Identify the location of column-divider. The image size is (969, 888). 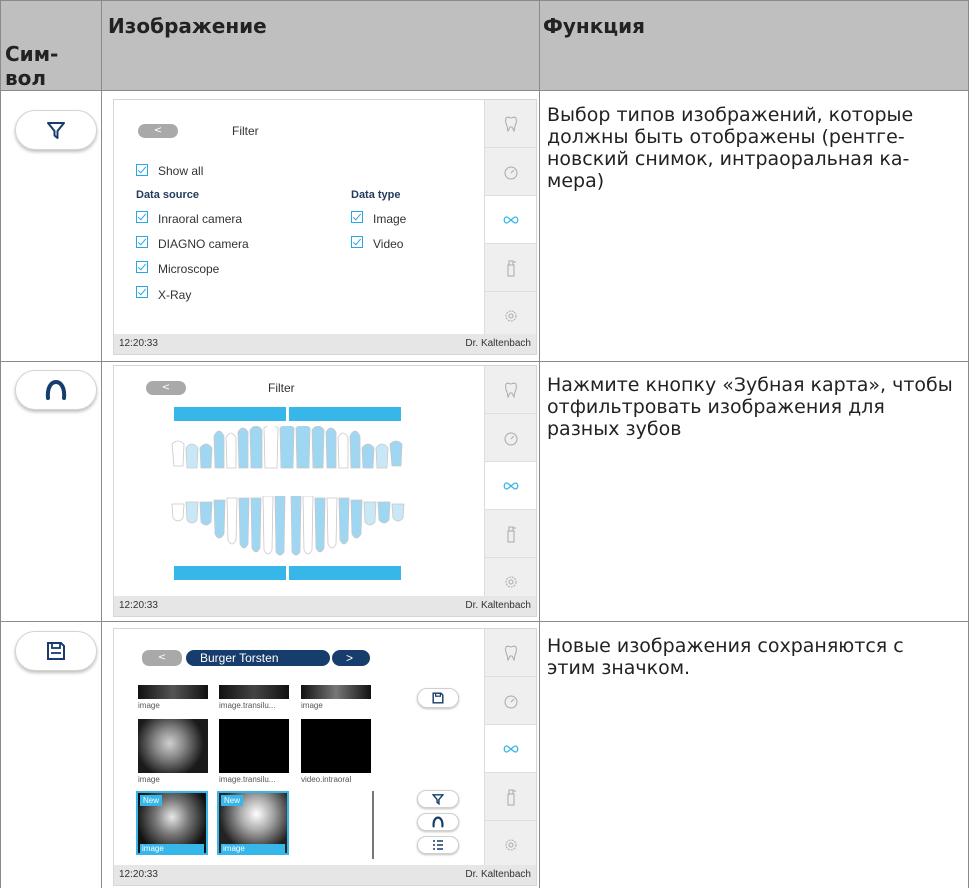
(101, 444).